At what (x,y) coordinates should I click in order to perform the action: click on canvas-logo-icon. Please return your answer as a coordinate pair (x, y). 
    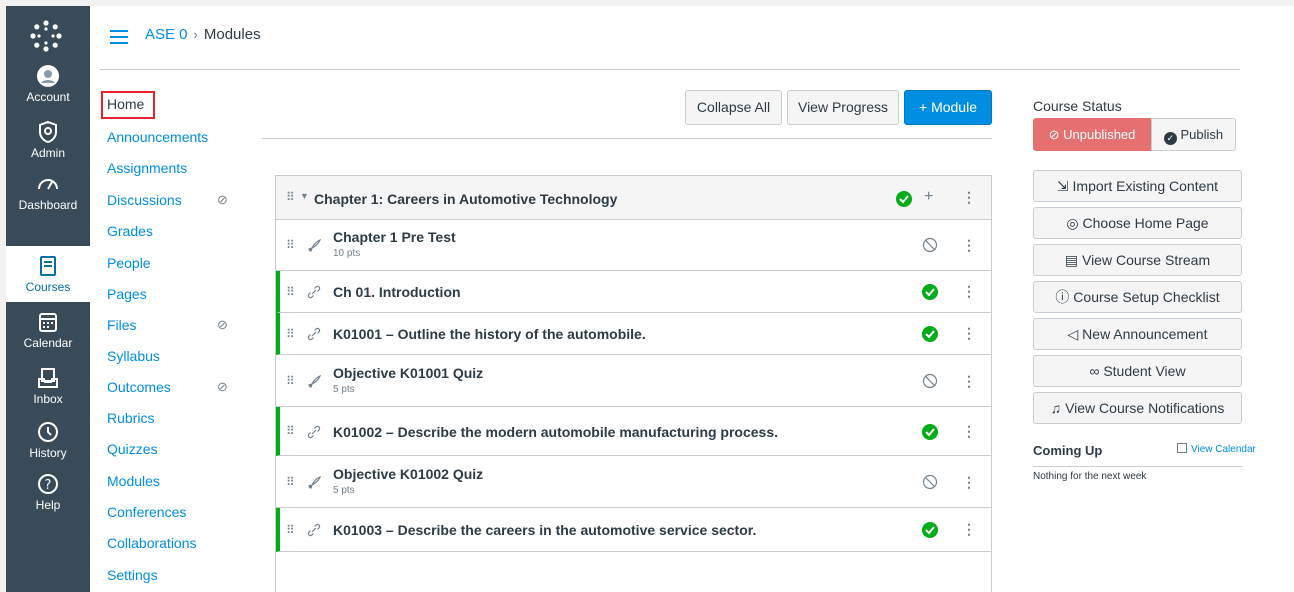
    Looking at the image, I should click on (46, 36).